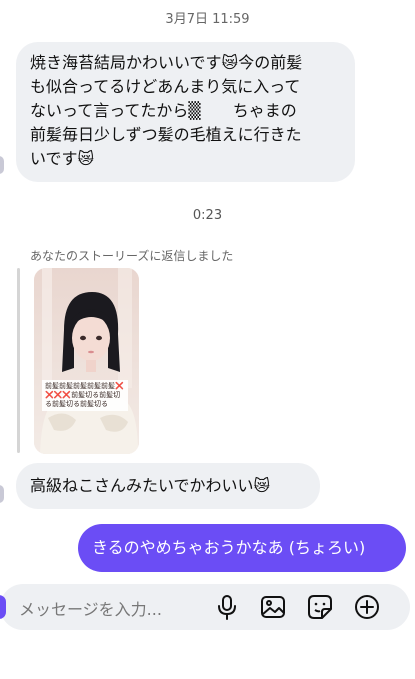 The height and width of the screenshot is (679, 415). What do you see at coordinates (273, 607) in the screenshot?
I see `image-icon` at bounding box center [273, 607].